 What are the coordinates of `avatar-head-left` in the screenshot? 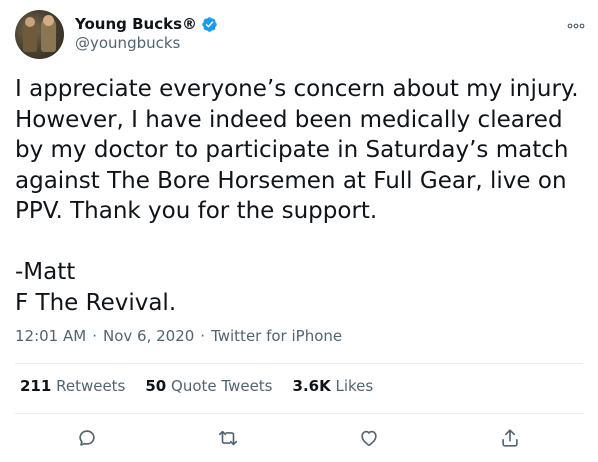 It's located at (30, 22).